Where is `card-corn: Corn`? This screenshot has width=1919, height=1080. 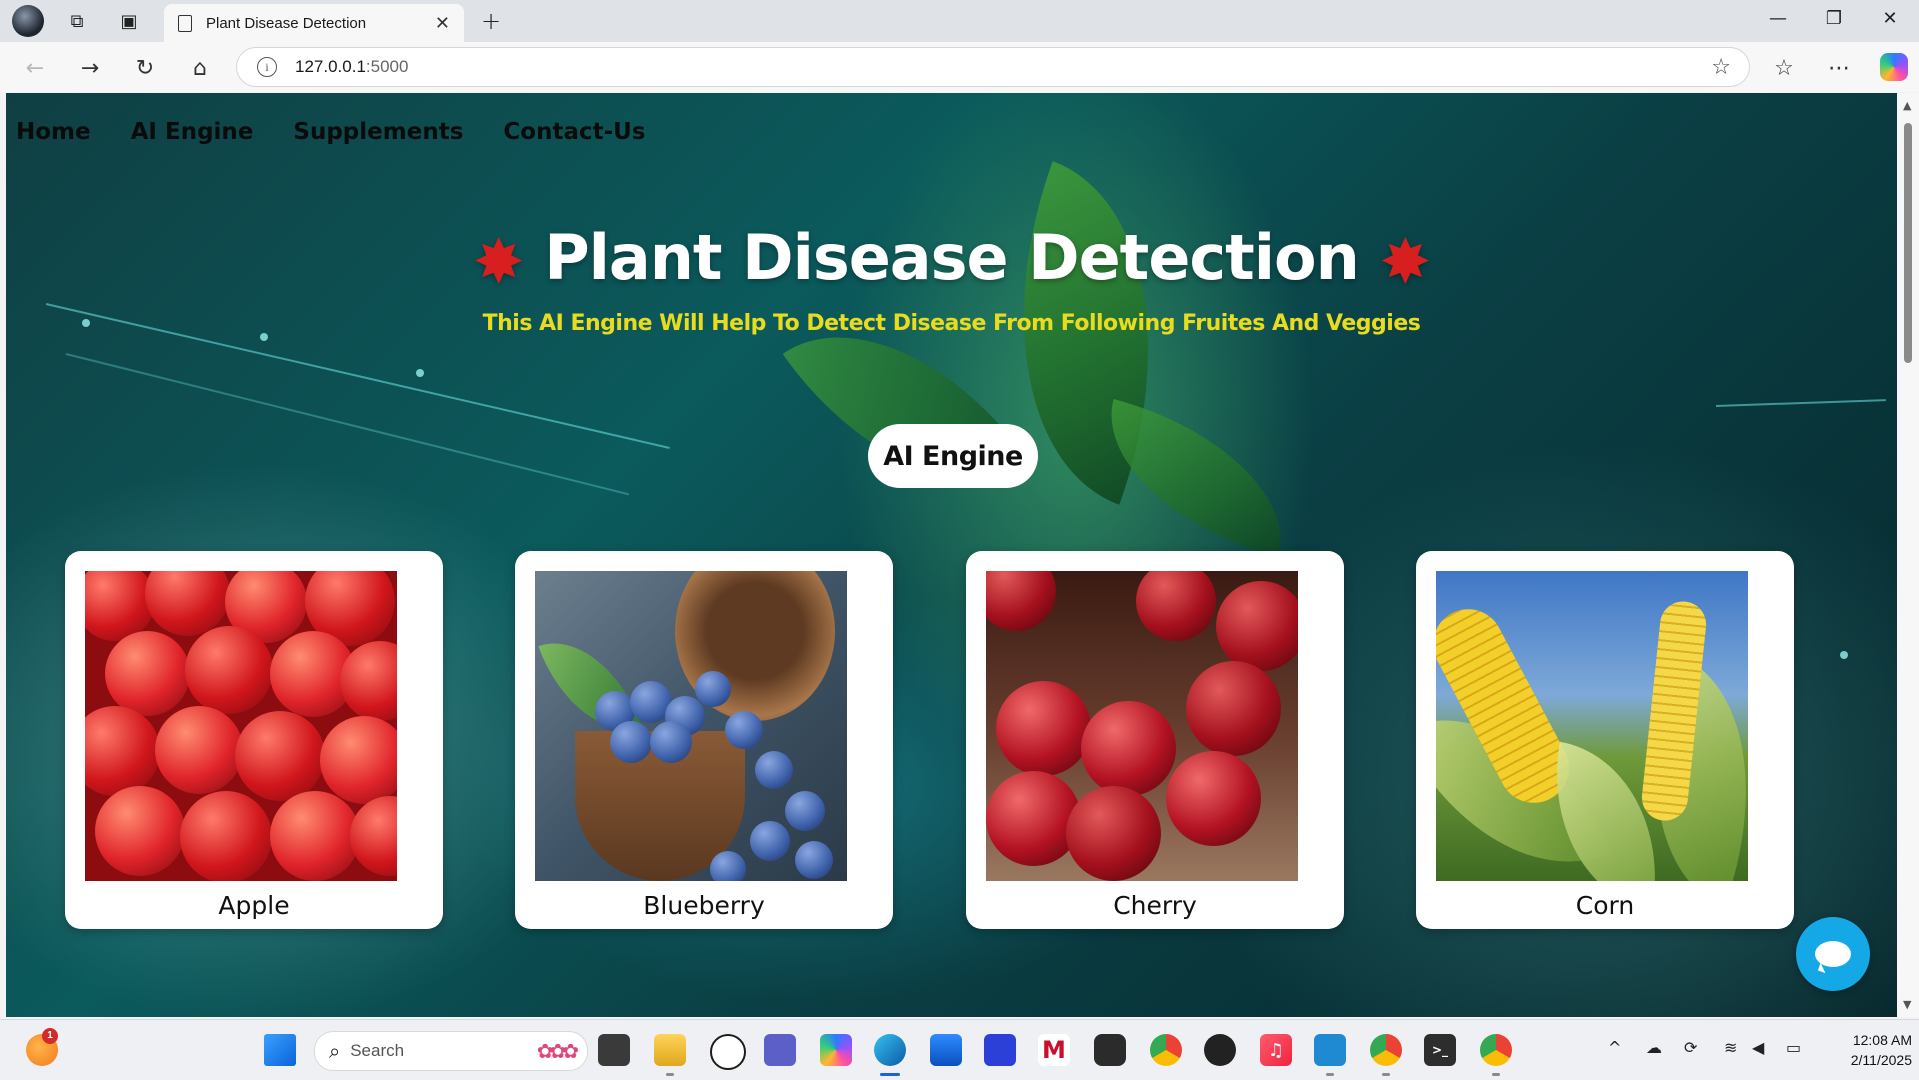
card-corn: Corn is located at coordinates (1605, 740).